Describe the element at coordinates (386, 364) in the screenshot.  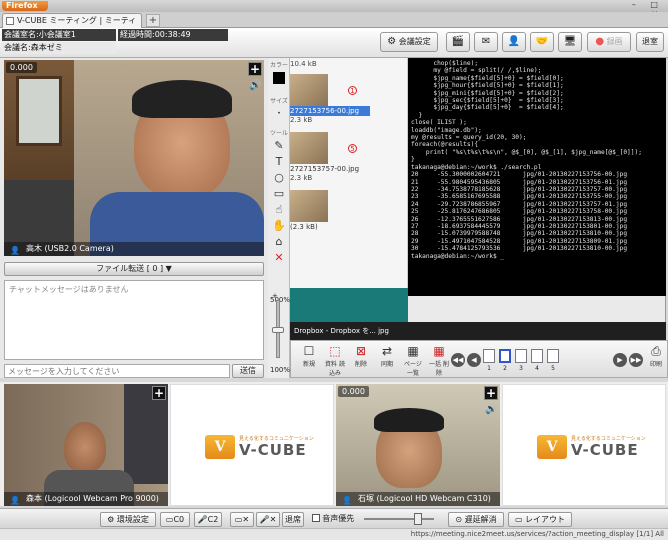
I see `sync-label: 同期` at that location.